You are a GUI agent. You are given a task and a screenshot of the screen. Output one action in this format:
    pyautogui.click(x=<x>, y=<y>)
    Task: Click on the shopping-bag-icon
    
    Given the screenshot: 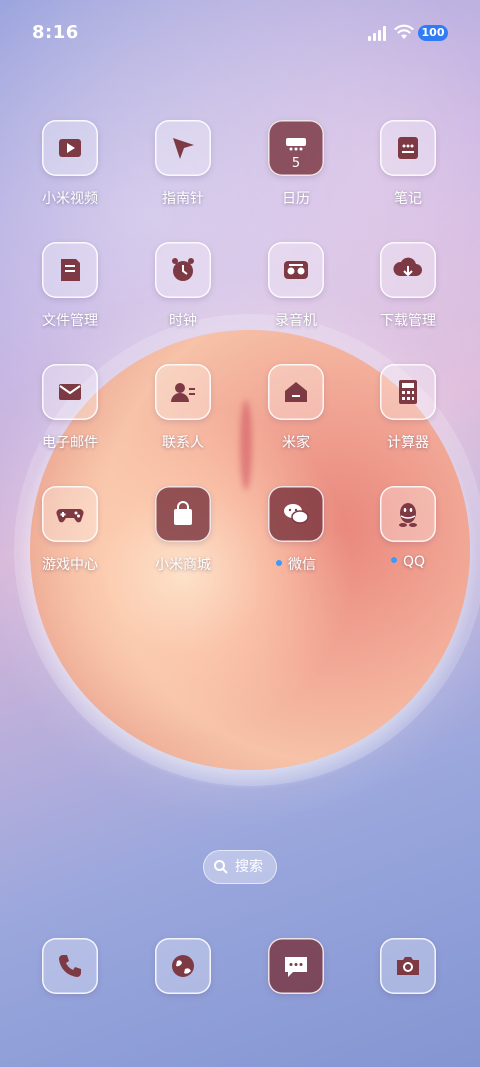 What is the action you would take?
    pyautogui.click(x=183, y=514)
    